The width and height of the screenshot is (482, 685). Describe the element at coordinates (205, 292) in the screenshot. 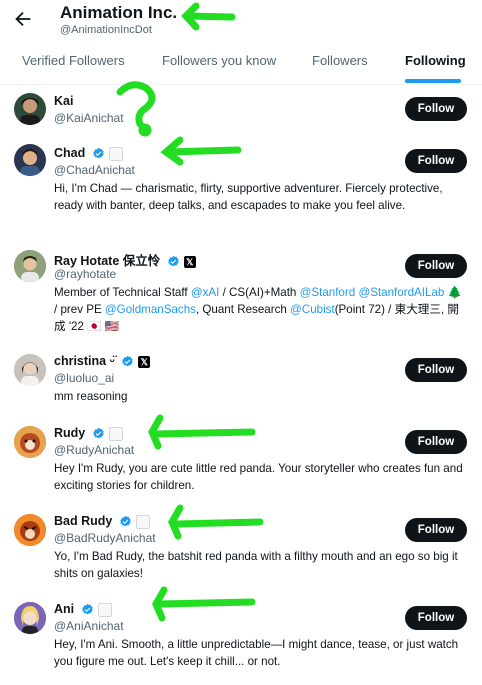

I see `mention-link: @xAI` at that location.